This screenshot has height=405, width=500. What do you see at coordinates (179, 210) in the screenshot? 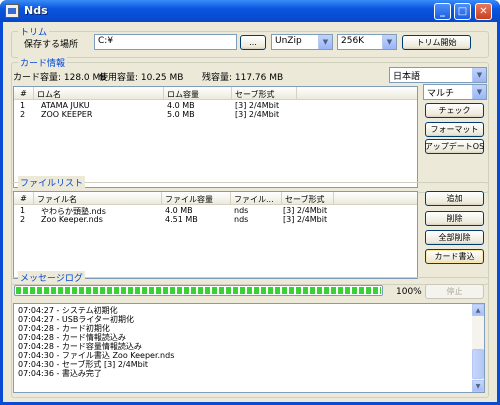
I see `file-row-size: 4.0 MB` at bounding box center [179, 210].